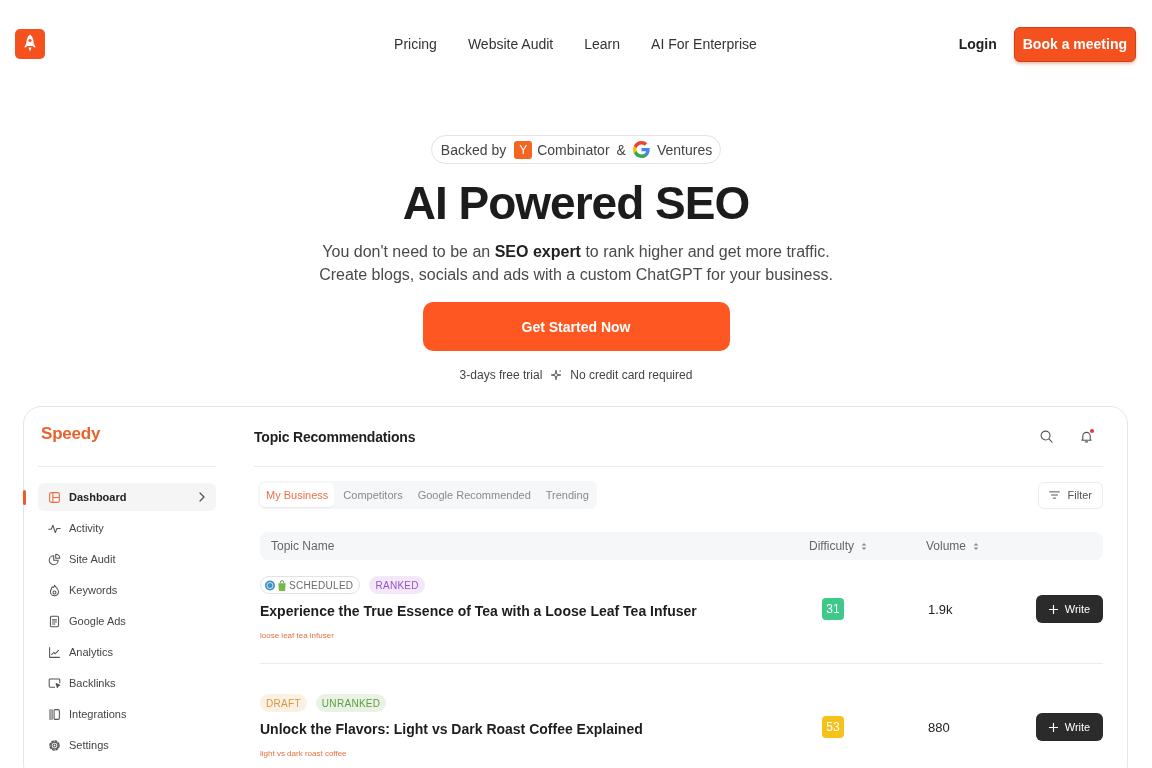 This screenshot has height=768, width=1152. Describe the element at coordinates (1046, 436) in the screenshot. I see `search-icon` at that location.